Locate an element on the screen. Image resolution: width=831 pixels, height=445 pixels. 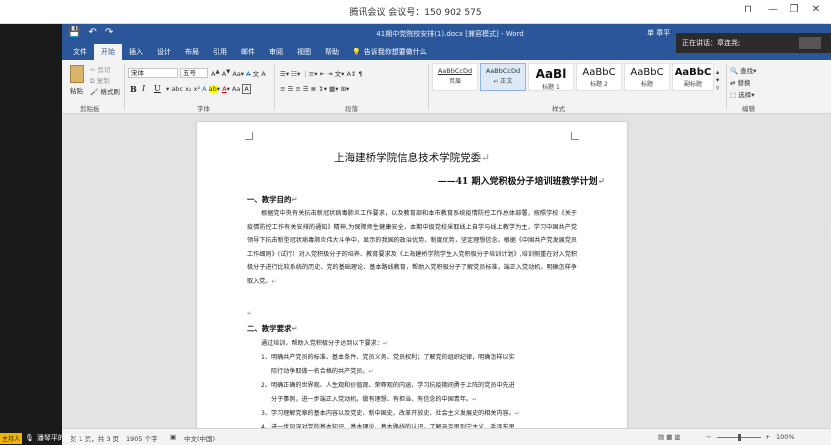
clipboard-group-label: 剪贴板 is located at coordinates (90, 109).